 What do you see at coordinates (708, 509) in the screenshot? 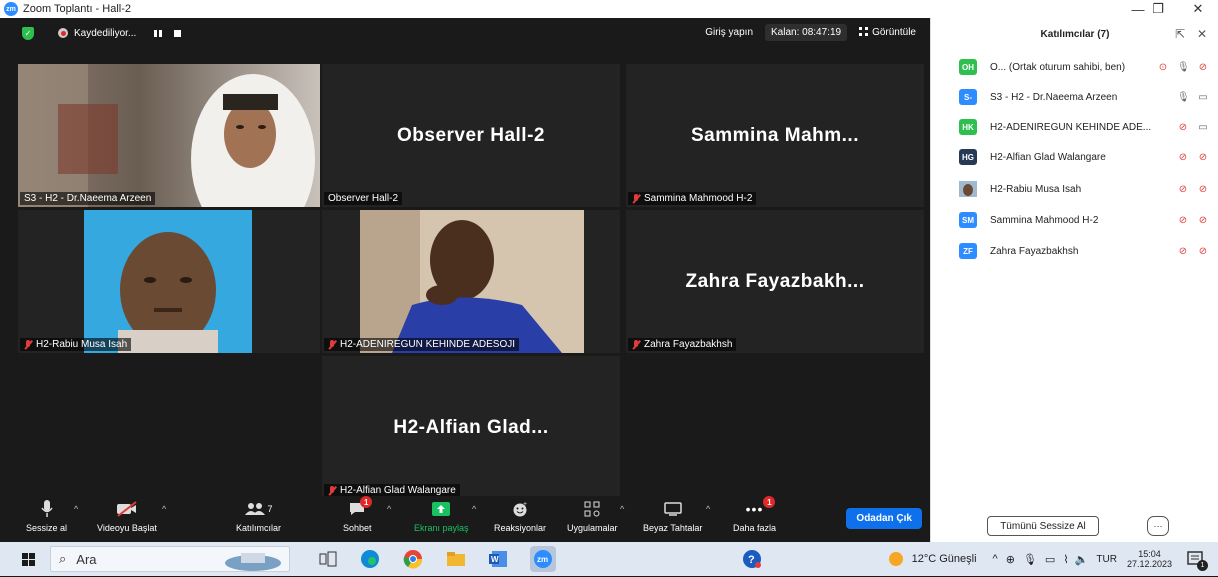
I see `whiteboard-options-chevron-icon: ^` at bounding box center [708, 509].